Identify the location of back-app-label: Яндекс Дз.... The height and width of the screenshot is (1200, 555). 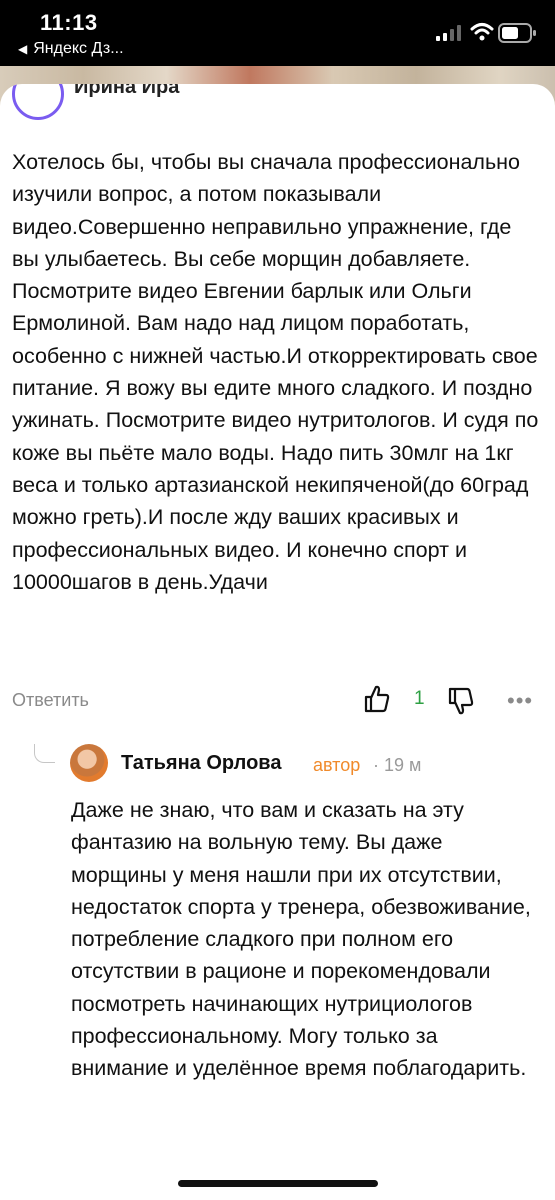
(78, 48).